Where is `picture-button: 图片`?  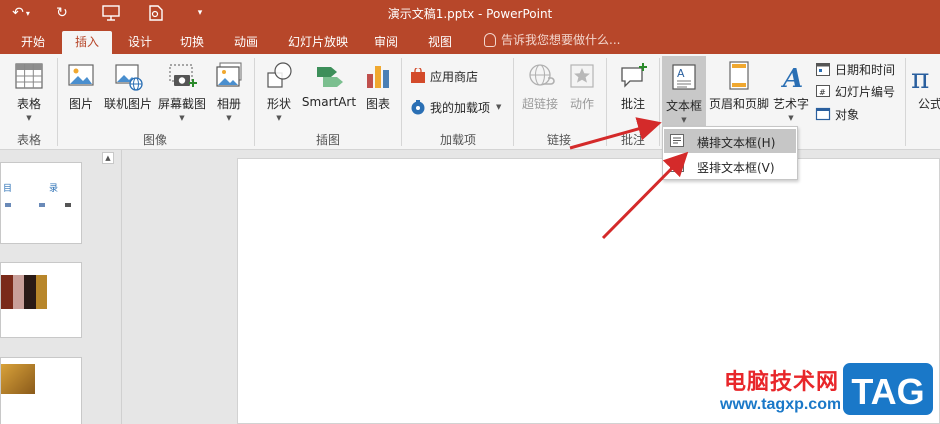
picture-button: 图片 is located at coordinates (81, 90).